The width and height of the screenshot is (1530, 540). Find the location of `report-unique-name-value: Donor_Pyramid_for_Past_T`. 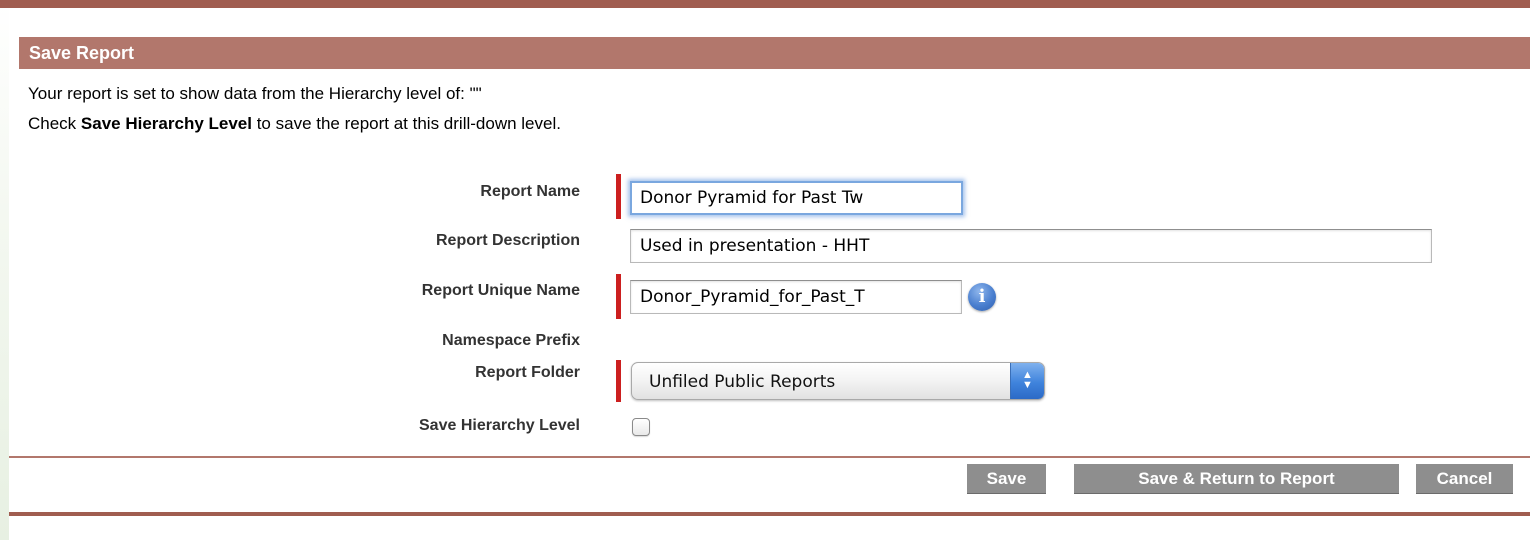

report-unique-name-value: Donor_Pyramid_for_Past_T is located at coordinates (752, 297).